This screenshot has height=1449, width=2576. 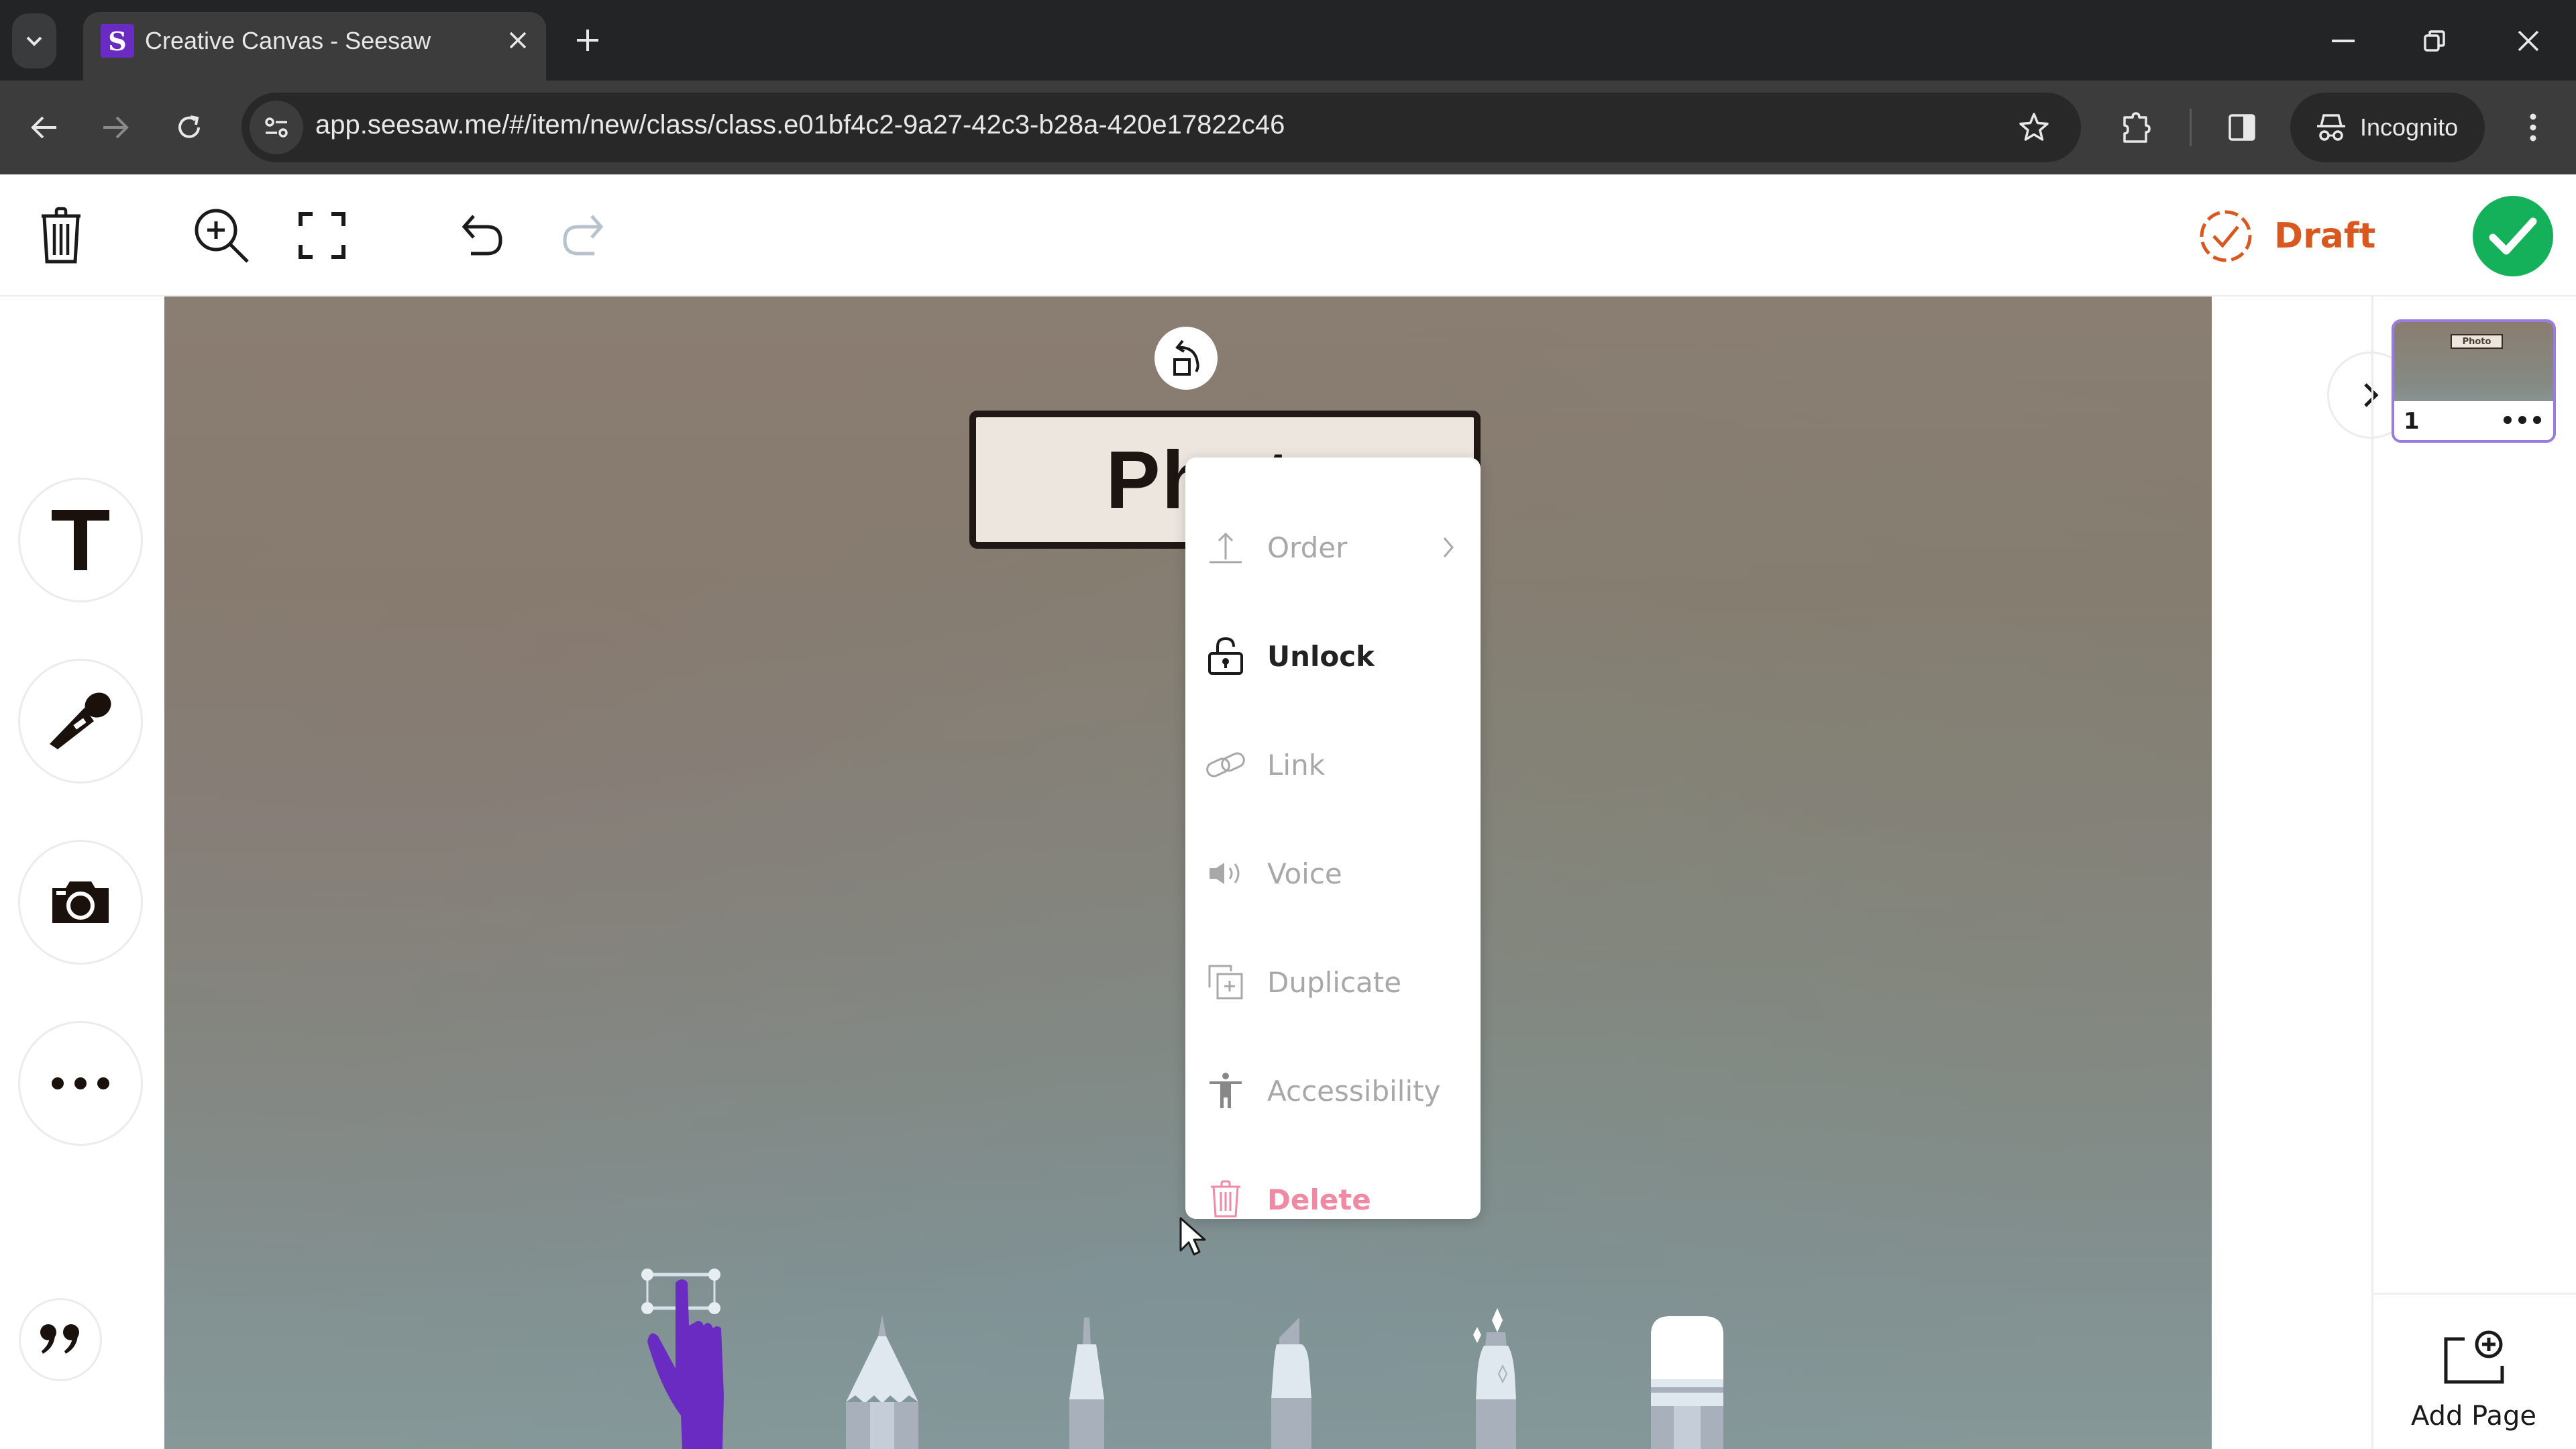 I want to click on order-icon, so click(x=1225, y=547).